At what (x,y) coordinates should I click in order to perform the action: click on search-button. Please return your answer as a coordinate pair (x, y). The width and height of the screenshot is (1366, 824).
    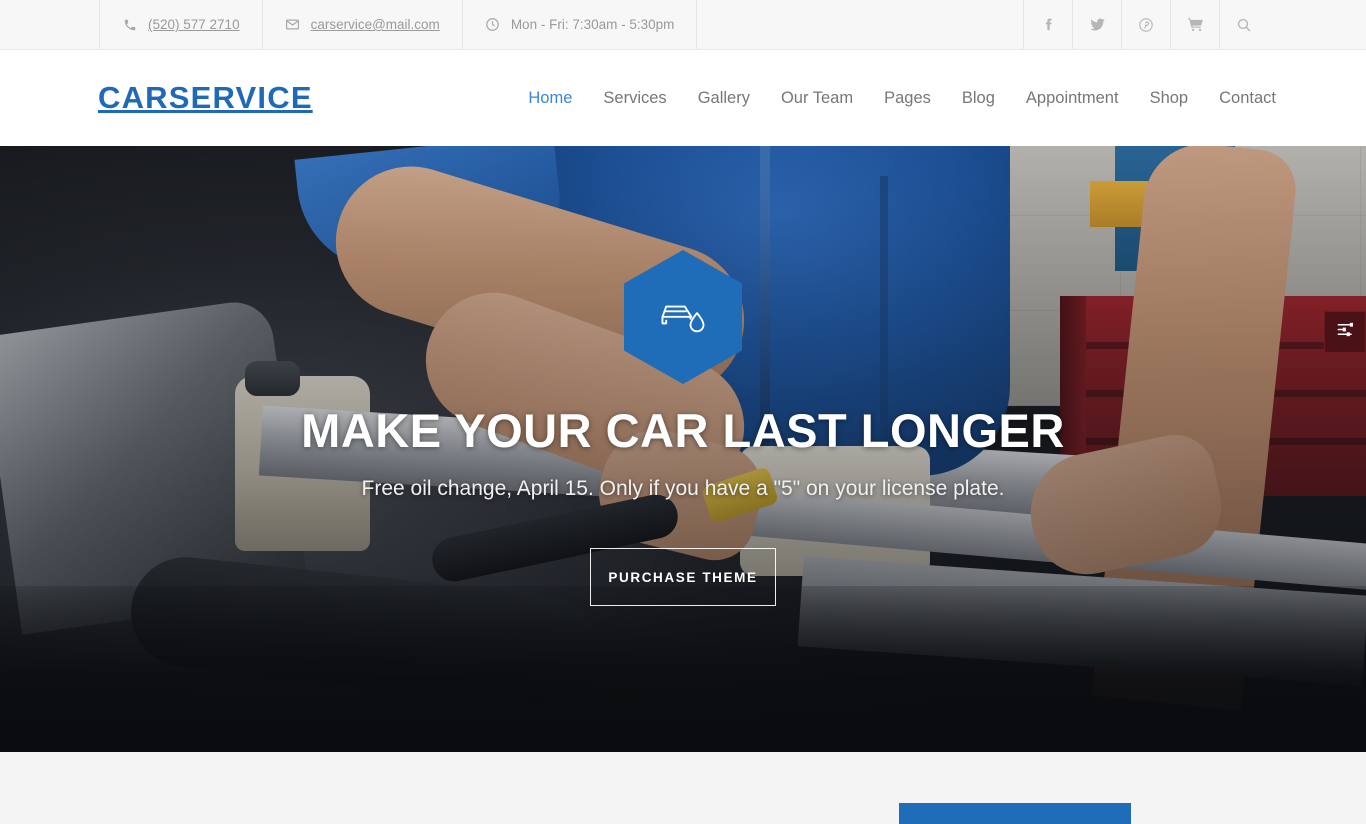
    Looking at the image, I should click on (1243, 24).